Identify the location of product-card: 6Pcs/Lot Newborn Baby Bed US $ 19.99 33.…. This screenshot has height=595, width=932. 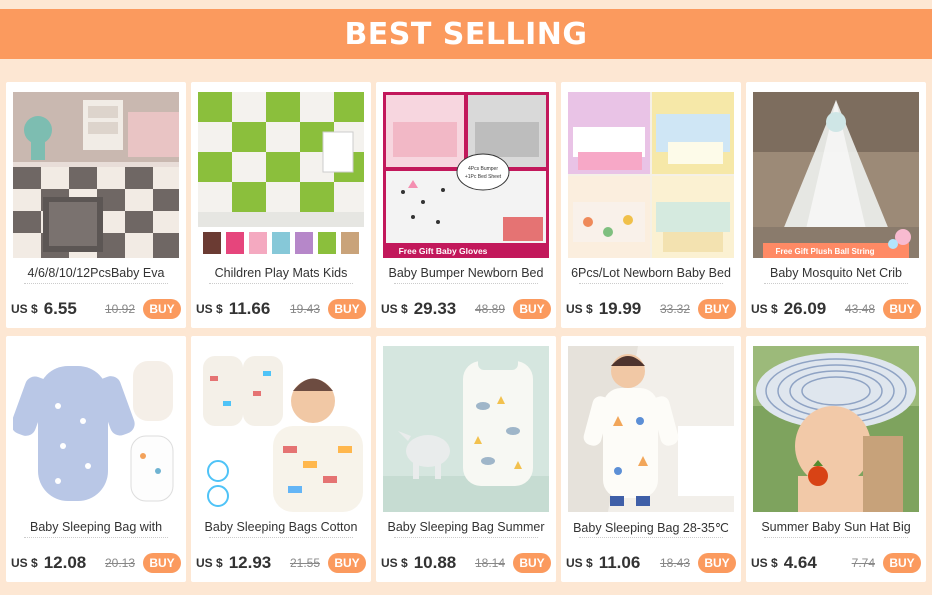
(651, 205).